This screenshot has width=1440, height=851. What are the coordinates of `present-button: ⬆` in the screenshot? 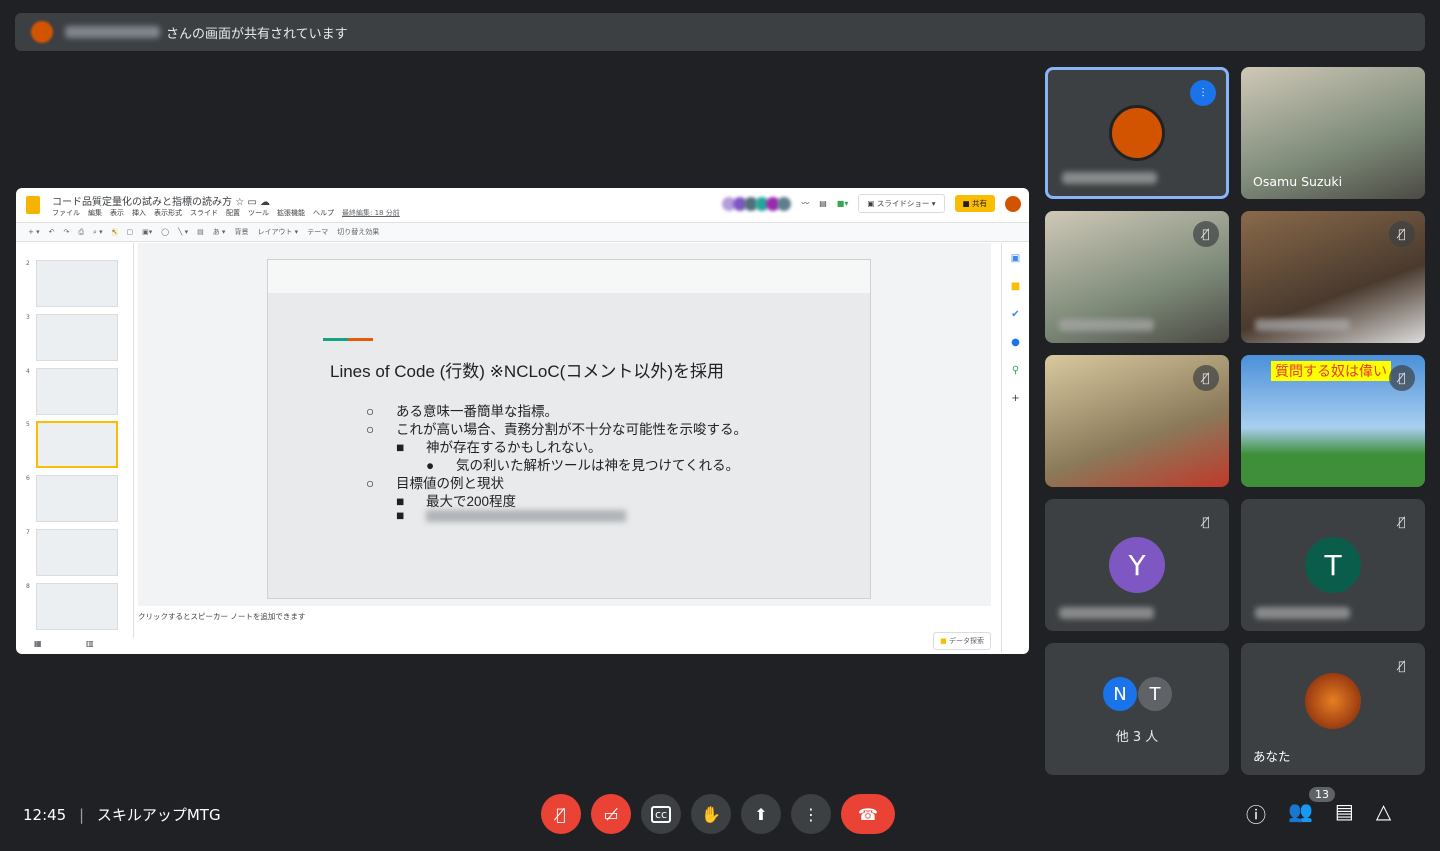 It's located at (761, 814).